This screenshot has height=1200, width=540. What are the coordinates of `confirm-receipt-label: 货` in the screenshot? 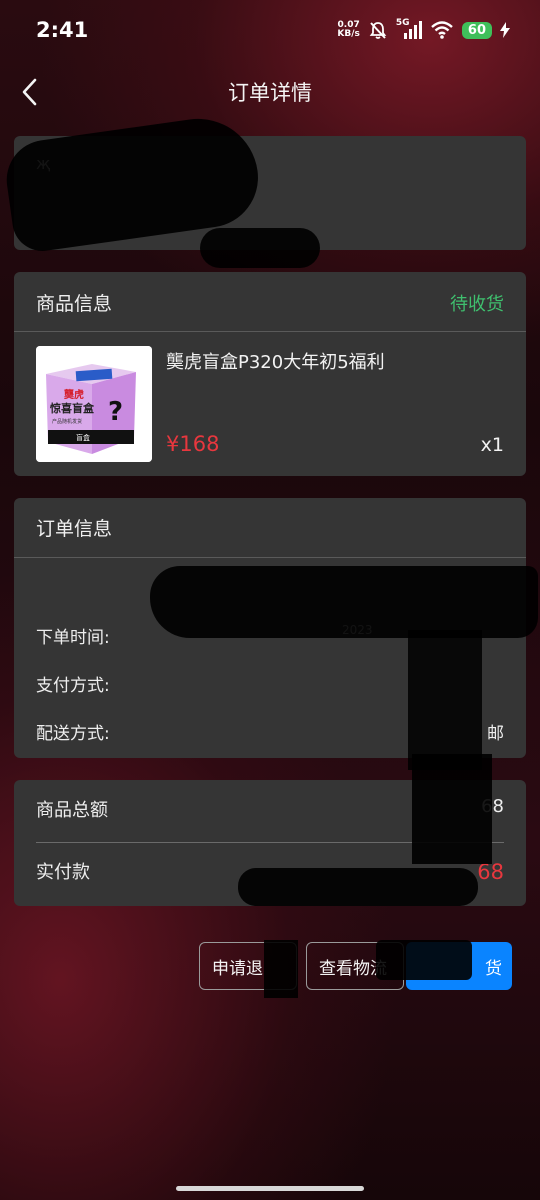 It's located at (493, 968).